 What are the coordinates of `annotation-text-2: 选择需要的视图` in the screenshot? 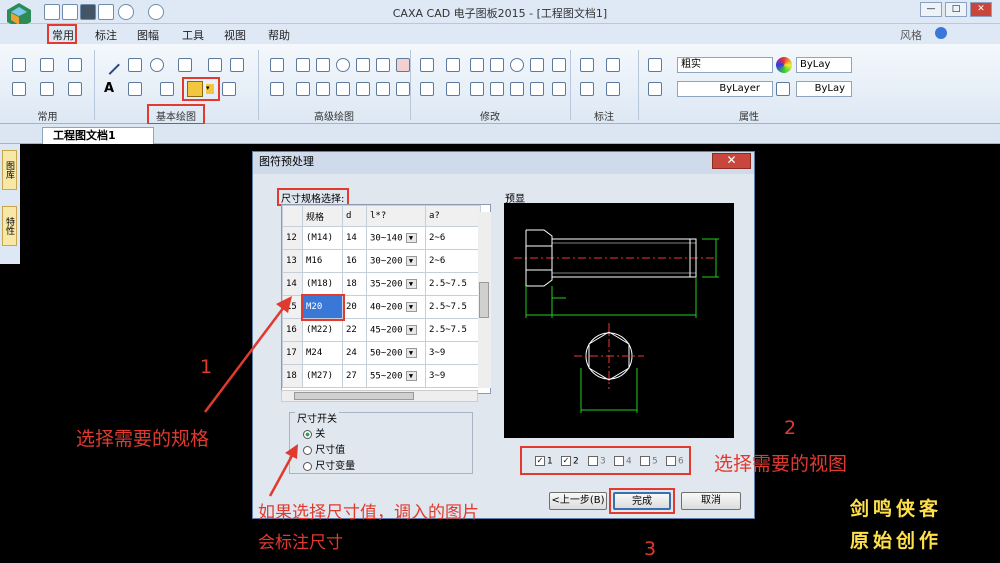 It's located at (781, 464).